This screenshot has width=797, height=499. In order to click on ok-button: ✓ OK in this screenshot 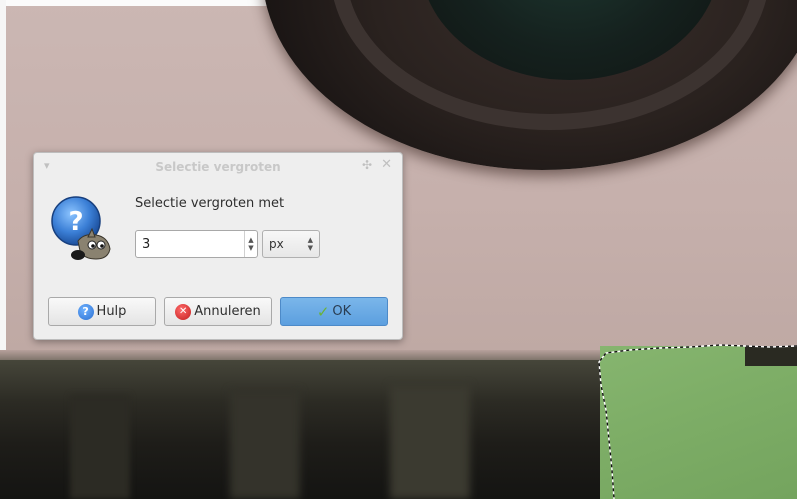, I will do `click(334, 311)`.